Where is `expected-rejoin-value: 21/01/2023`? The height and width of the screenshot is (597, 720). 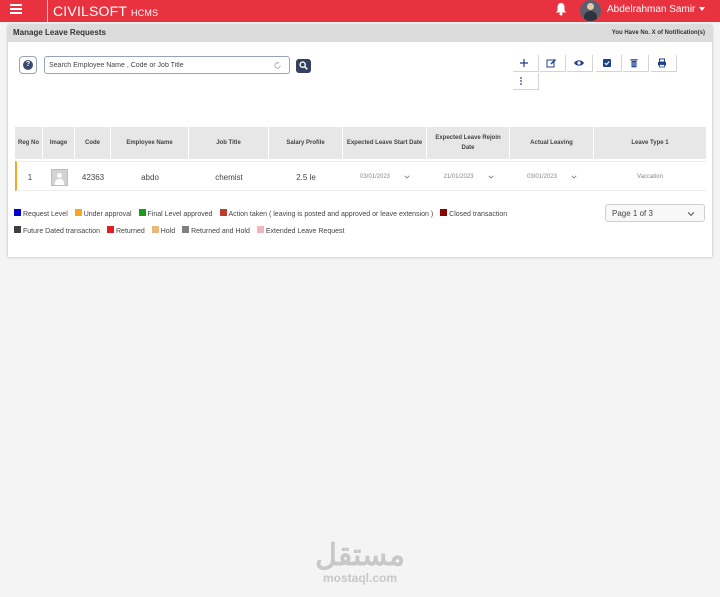 expected-rejoin-value: 21/01/2023 is located at coordinates (458, 177).